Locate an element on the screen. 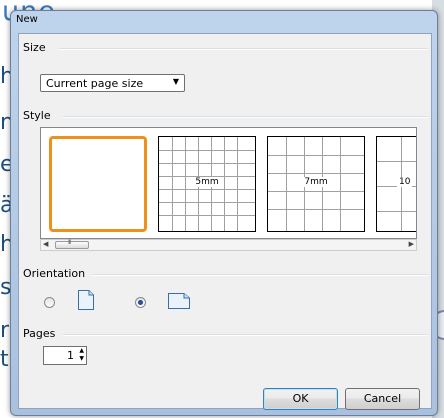 The width and height of the screenshot is (444, 418). pages-group-label: Pages is located at coordinates (41, 333).